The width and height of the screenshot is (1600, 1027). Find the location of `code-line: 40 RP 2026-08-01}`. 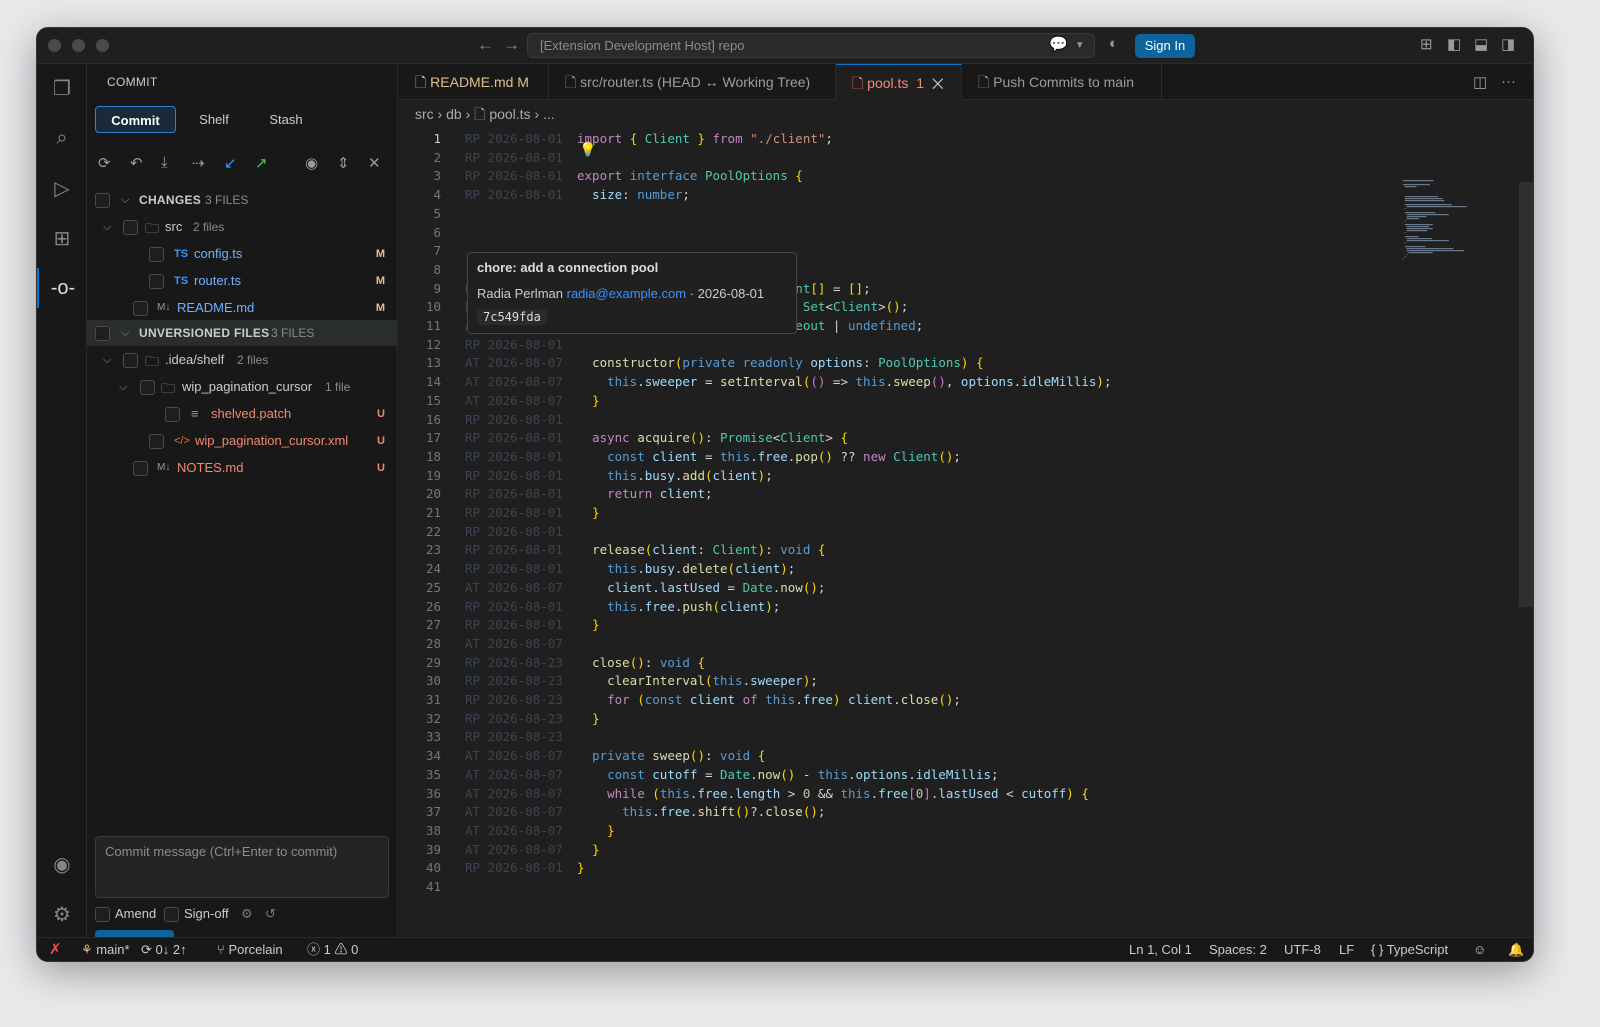

code-line: 40 RP 2026-08-01} is located at coordinates (966, 868).